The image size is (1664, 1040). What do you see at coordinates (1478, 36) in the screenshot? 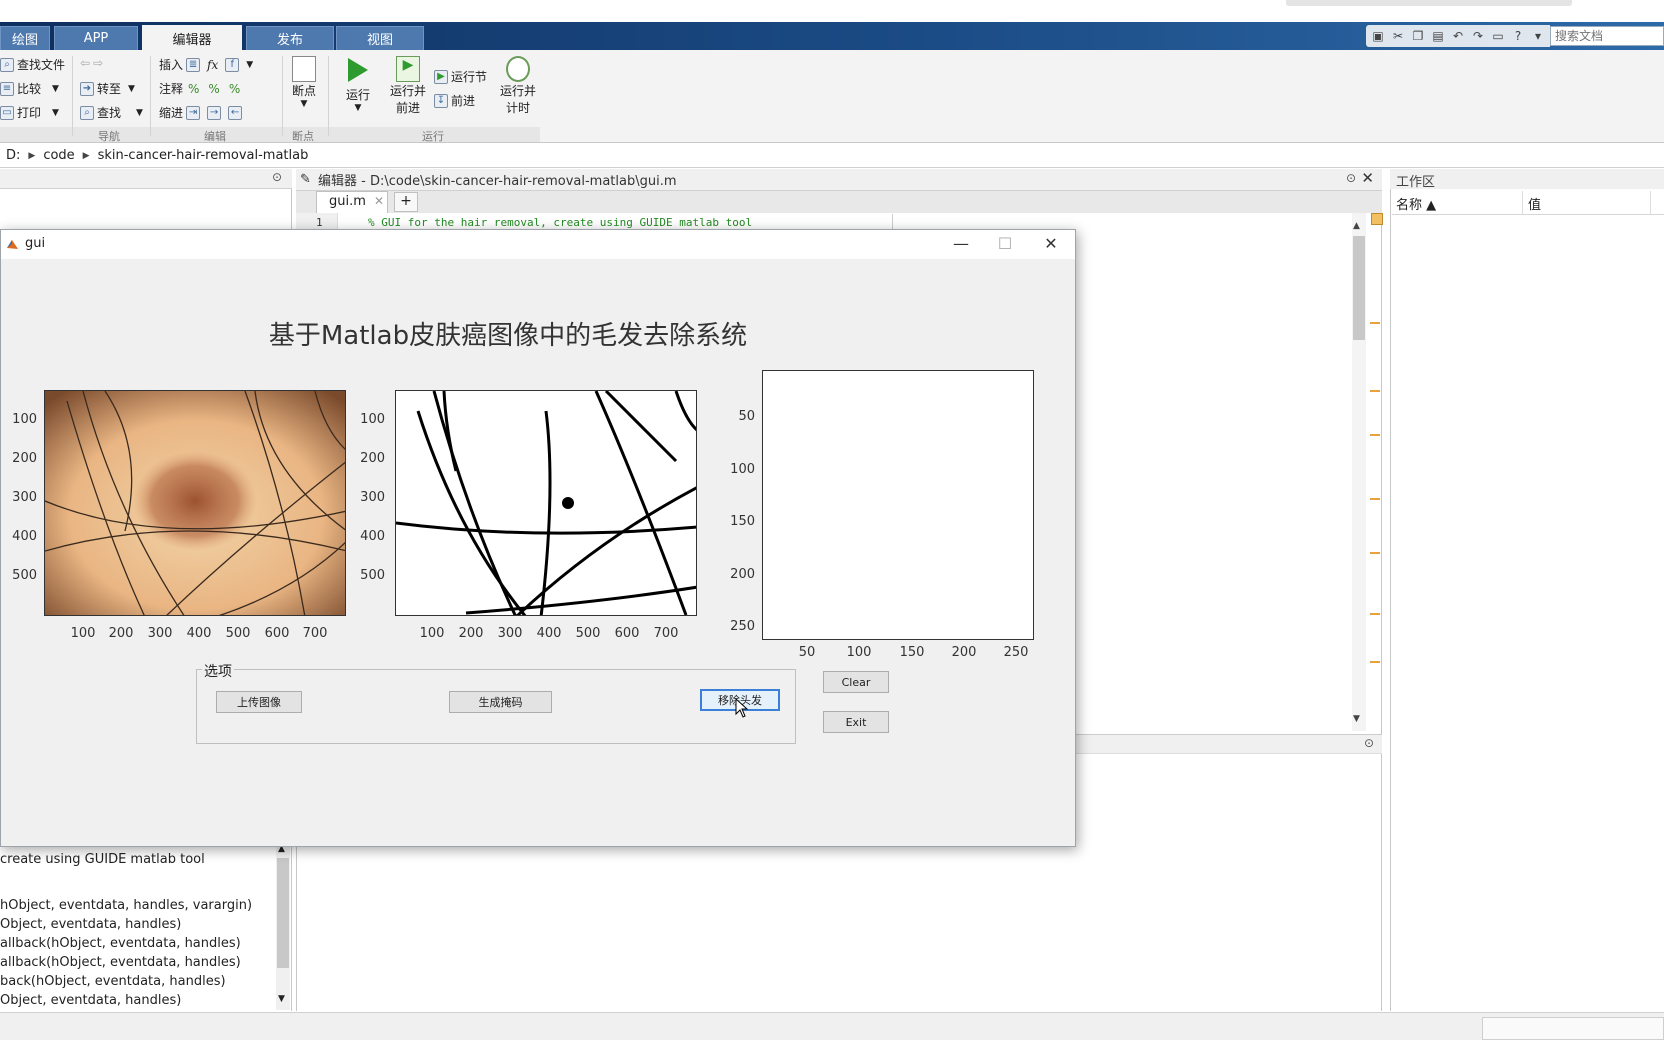
I see `redo-icon: ↷` at bounding box center [1478, 36].